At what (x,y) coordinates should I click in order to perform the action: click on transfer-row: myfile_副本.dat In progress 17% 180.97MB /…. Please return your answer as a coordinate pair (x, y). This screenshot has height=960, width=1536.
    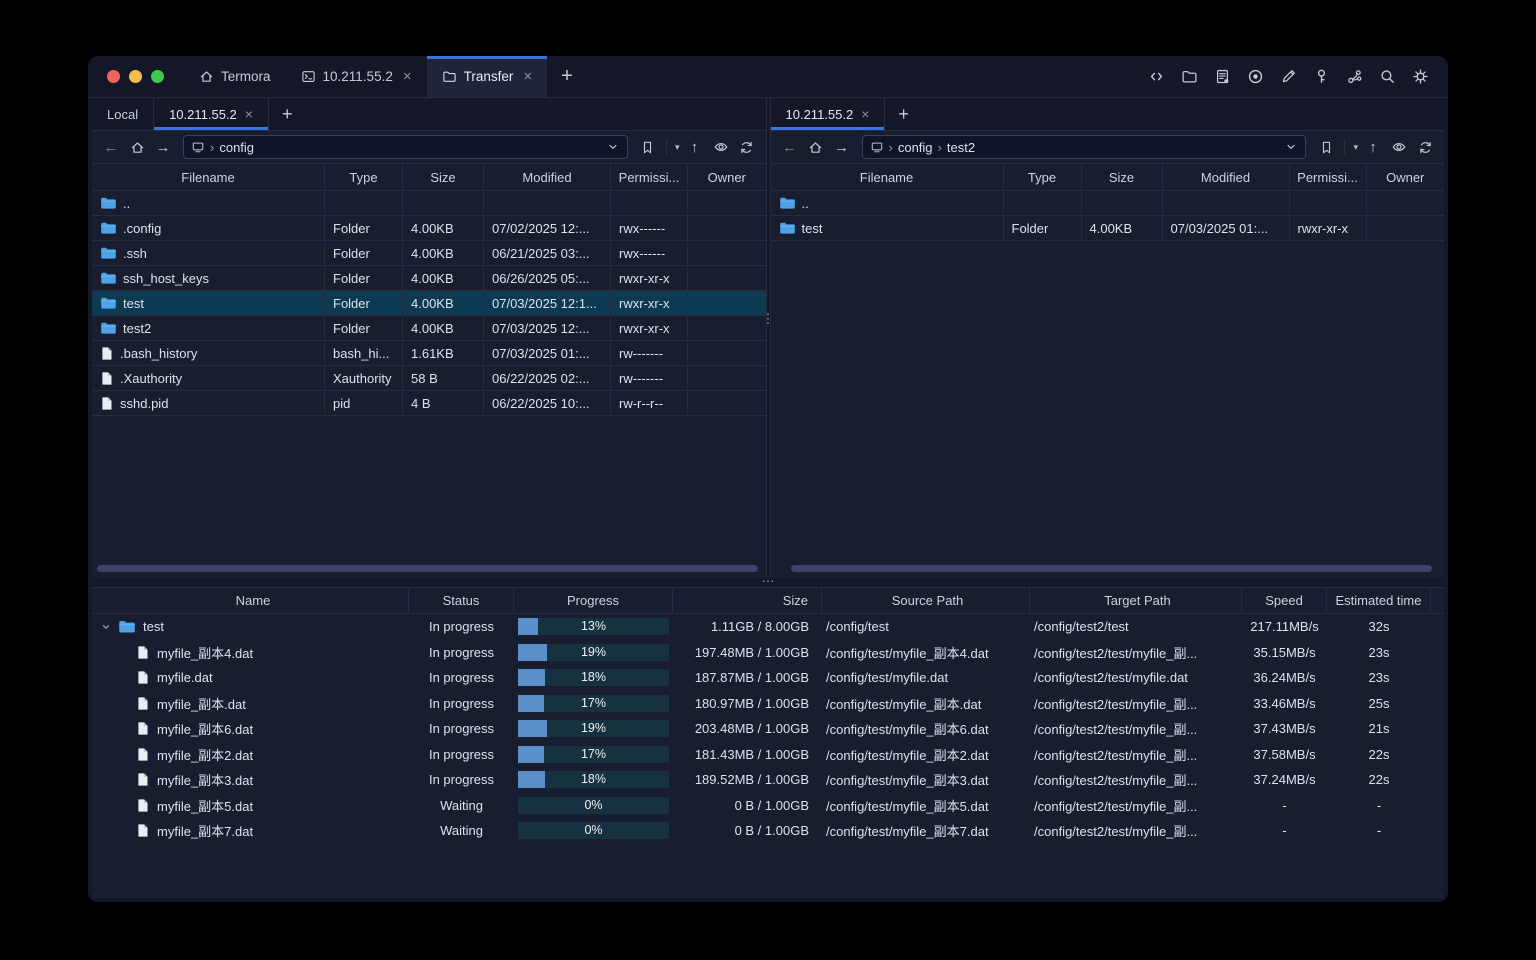
    Looking at the image, I should click on (768, 704).